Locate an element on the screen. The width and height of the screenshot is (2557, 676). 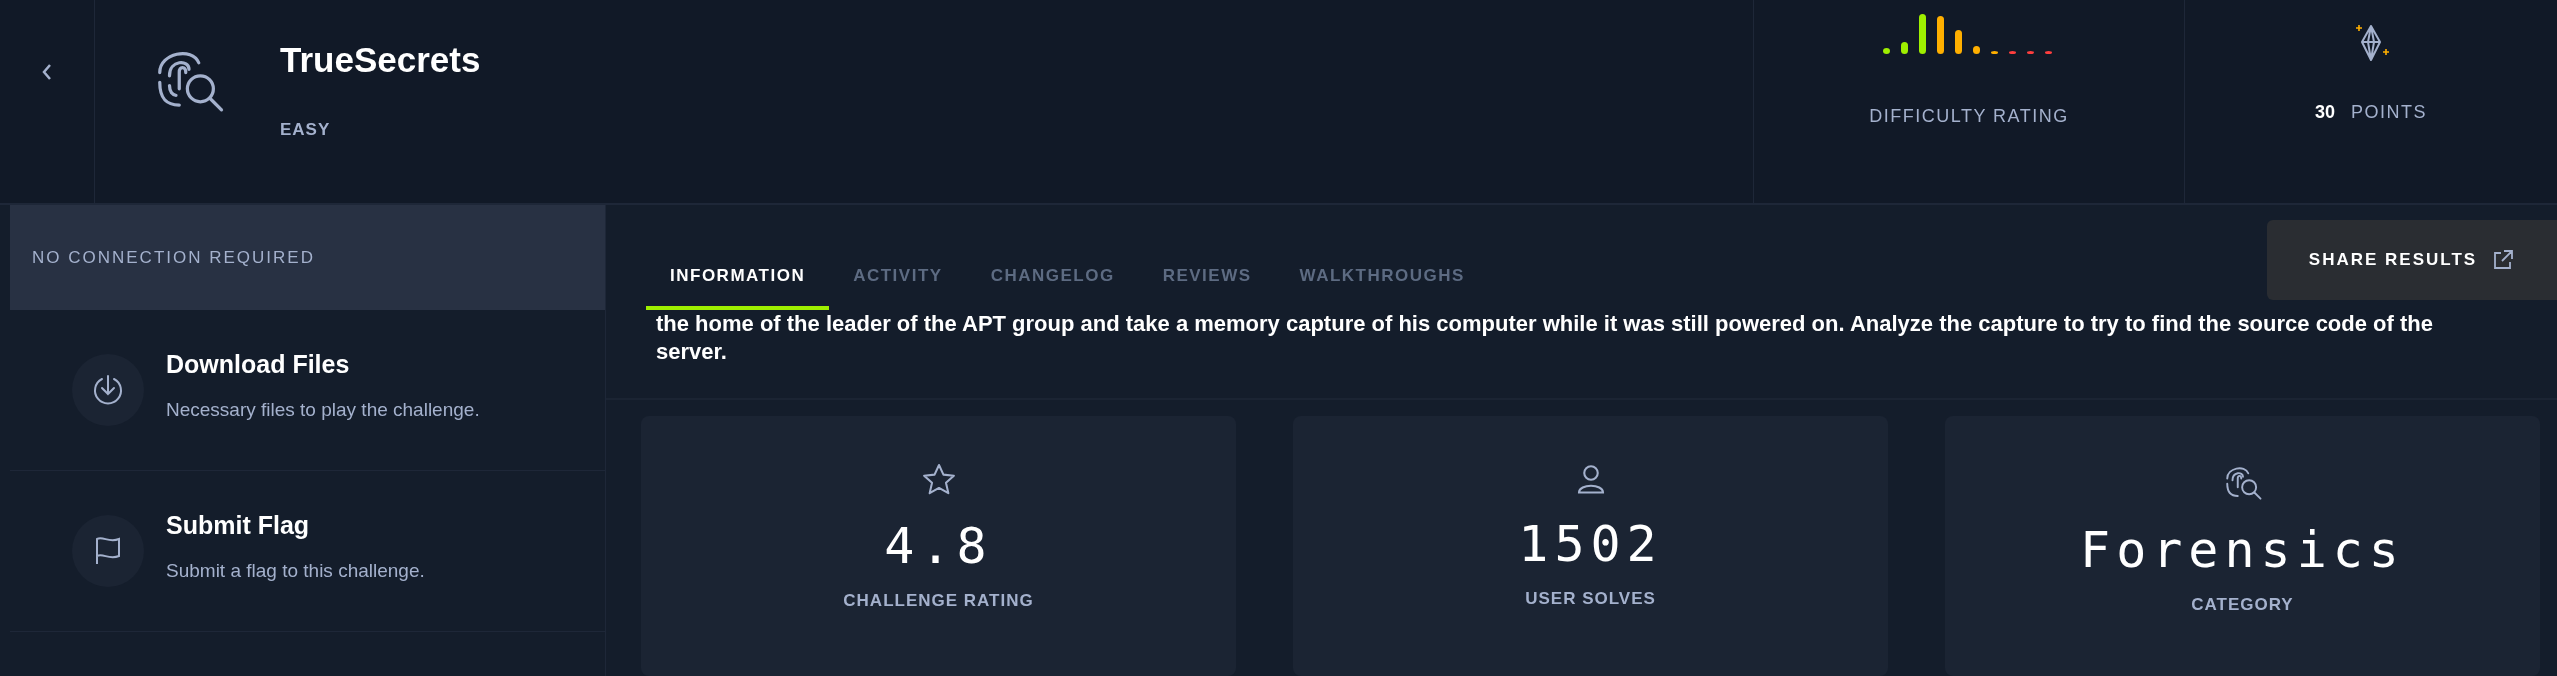
external-link-icon is located at coordinates (2503, 260).